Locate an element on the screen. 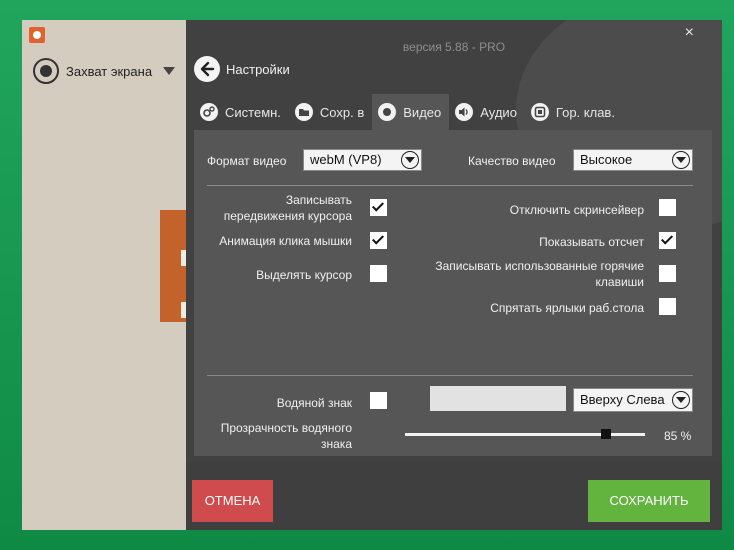  tab-label: Сохр. в is located at coordinates (342, 112).